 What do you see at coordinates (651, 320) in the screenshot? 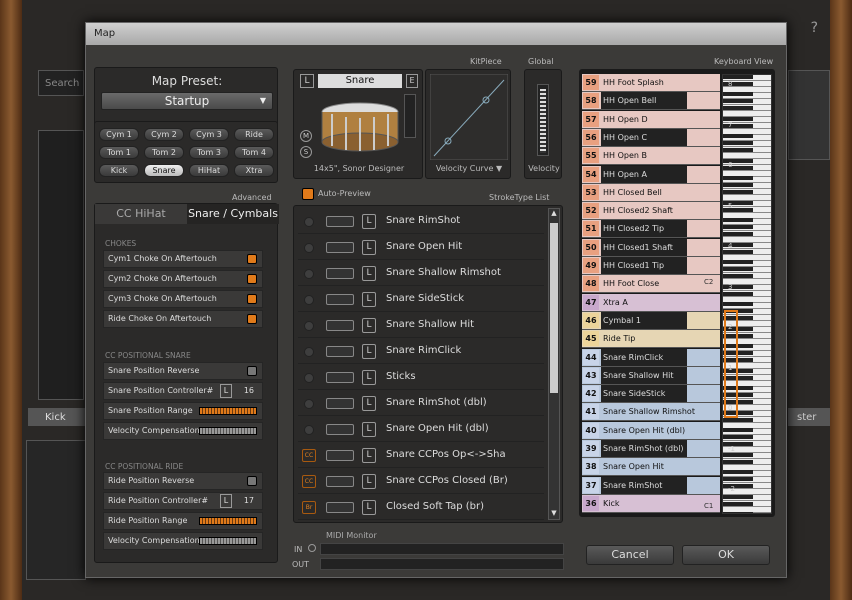
I see `keymap-row: 46 Cymbal 1` at bounding box center [651, 320].